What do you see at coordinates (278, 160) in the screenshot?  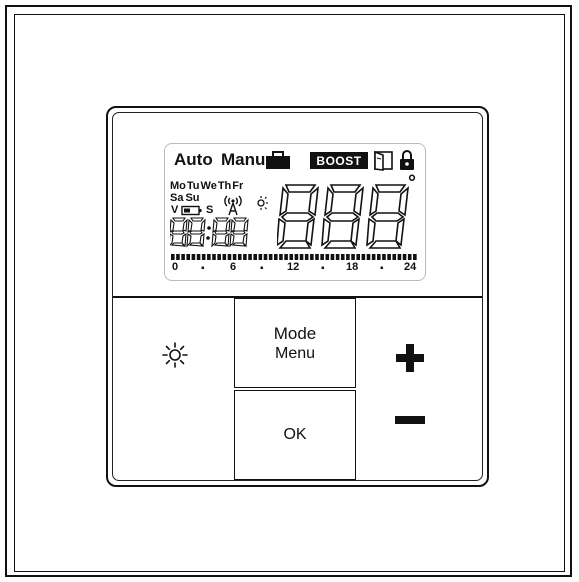 I see `briefcase-icon` at bounding box center [278, 160].